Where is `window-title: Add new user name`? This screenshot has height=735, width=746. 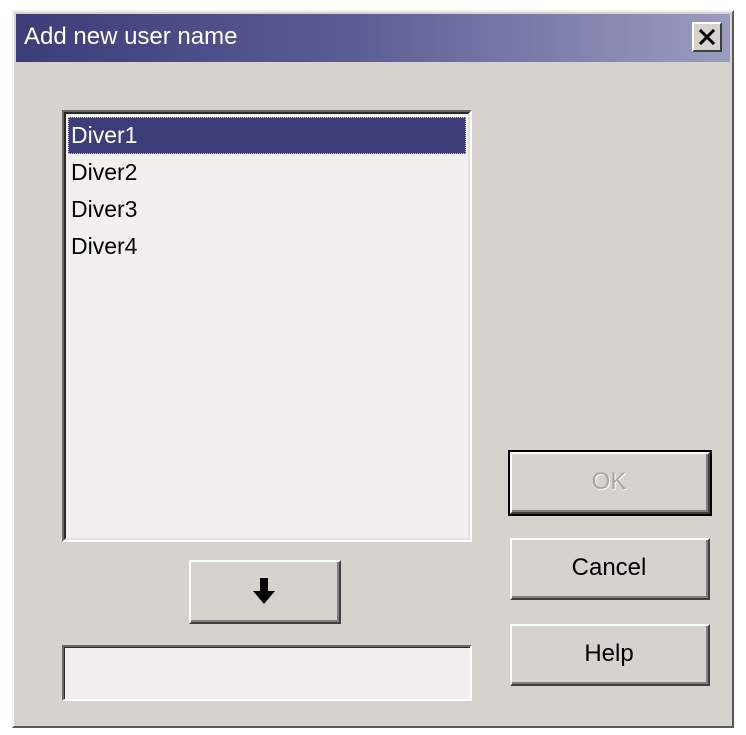
window-title: Add new user name is located at coordinates (131, 36).